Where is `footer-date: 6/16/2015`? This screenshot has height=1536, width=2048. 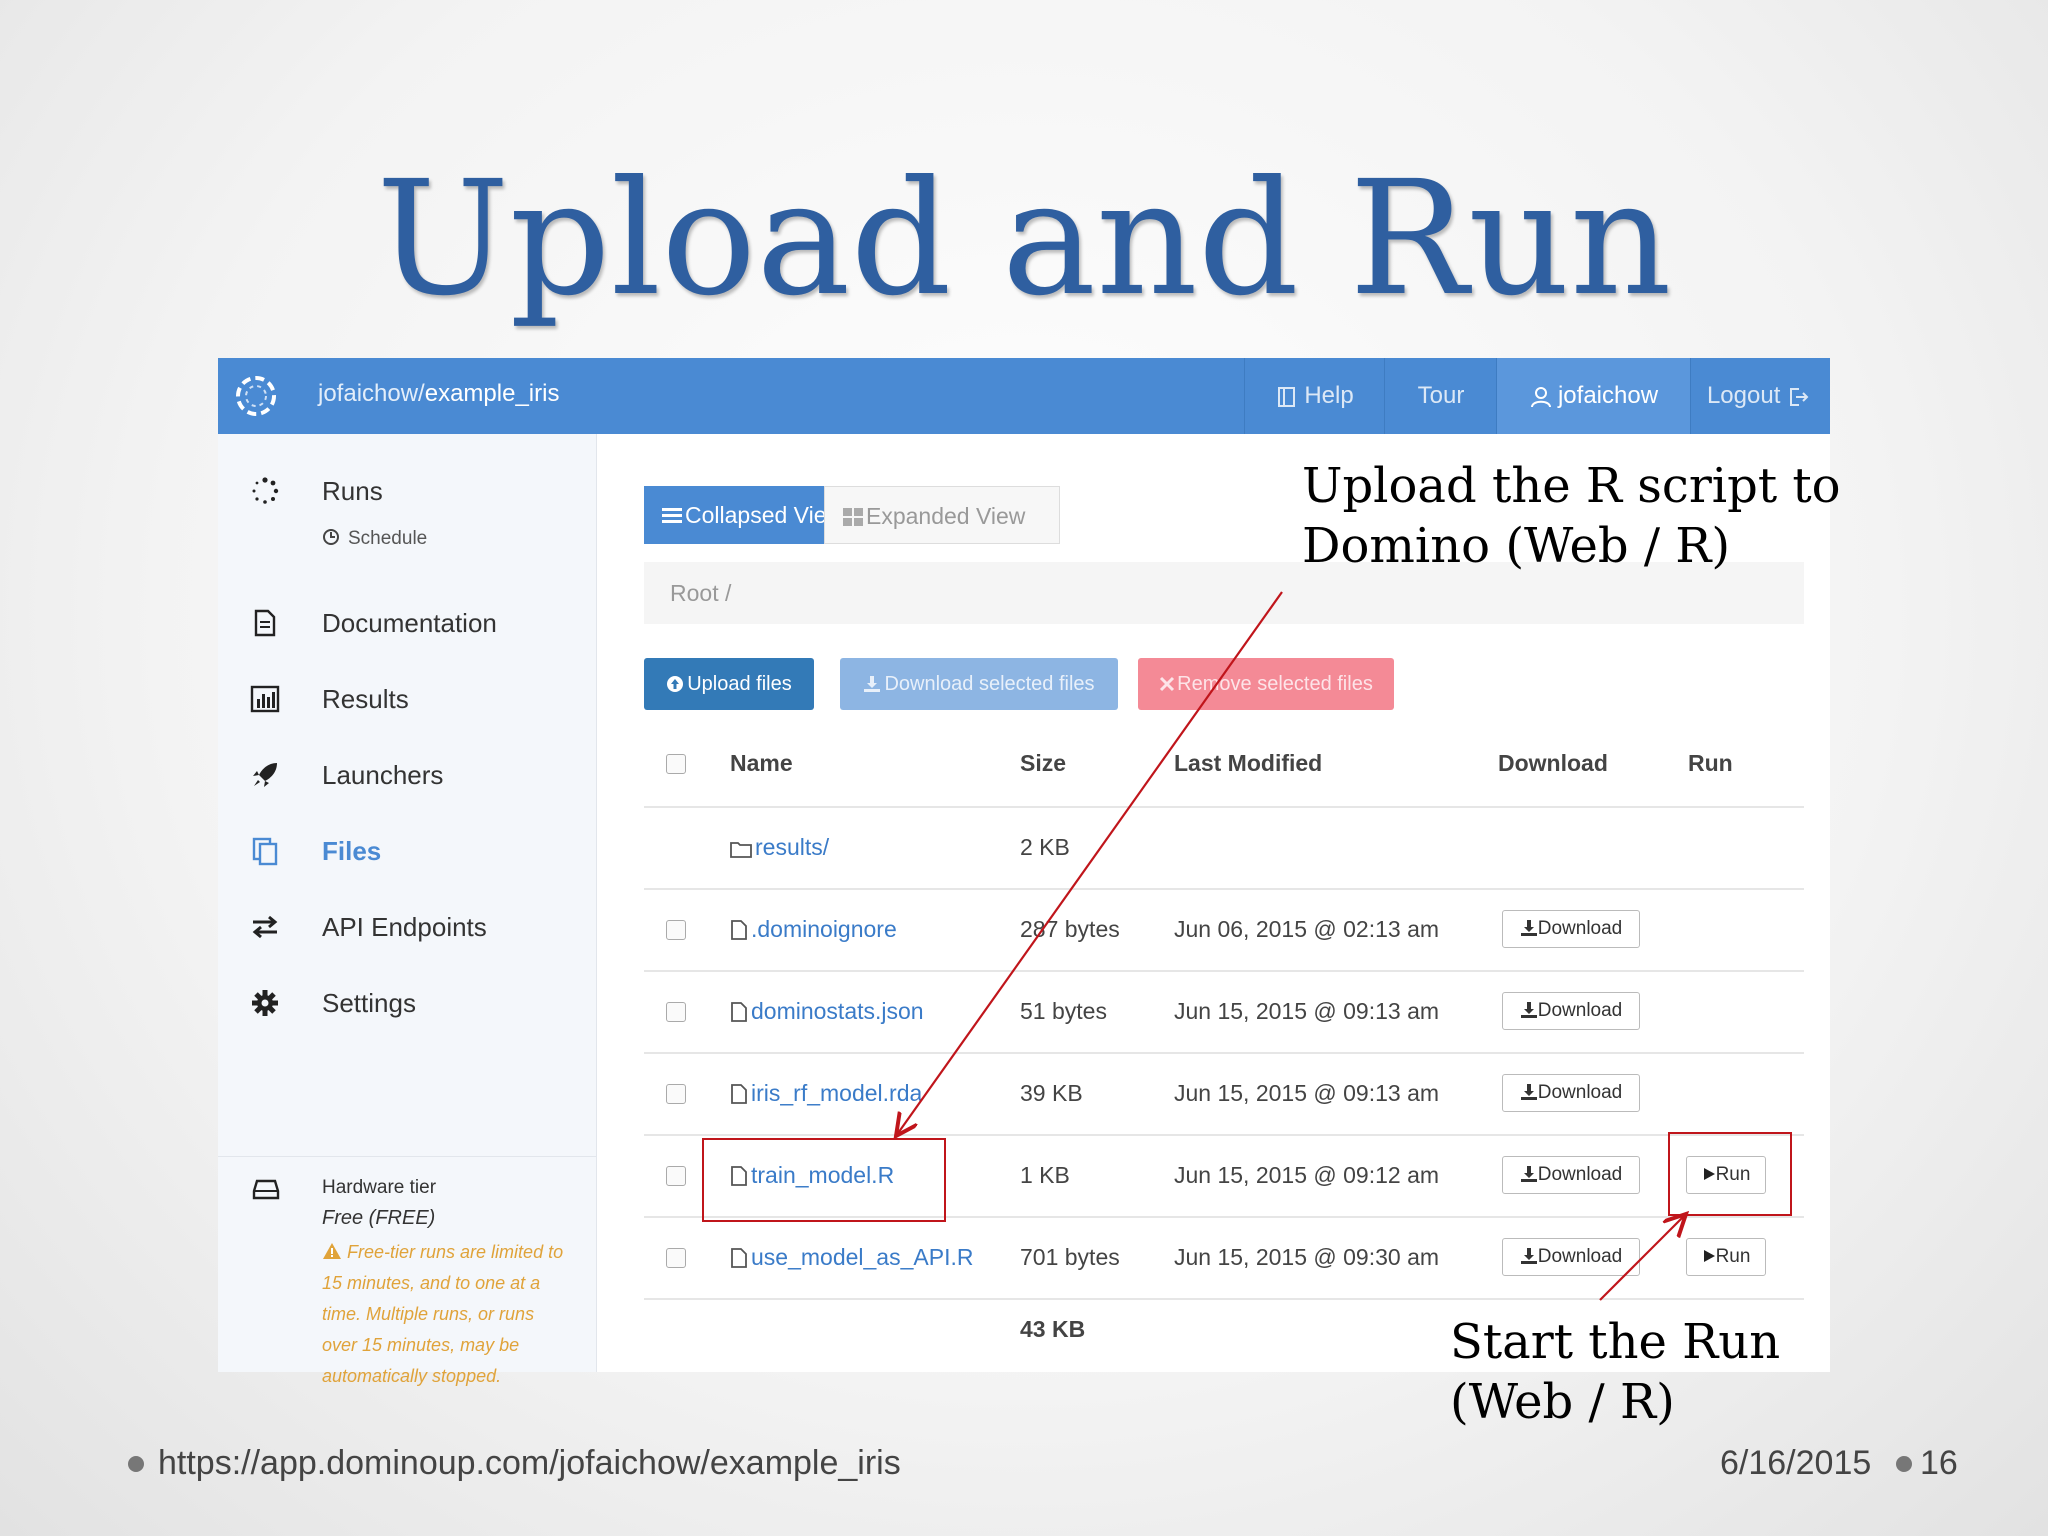
footer-date: 6/16/2015 is located at coordinates (1796, 1463).